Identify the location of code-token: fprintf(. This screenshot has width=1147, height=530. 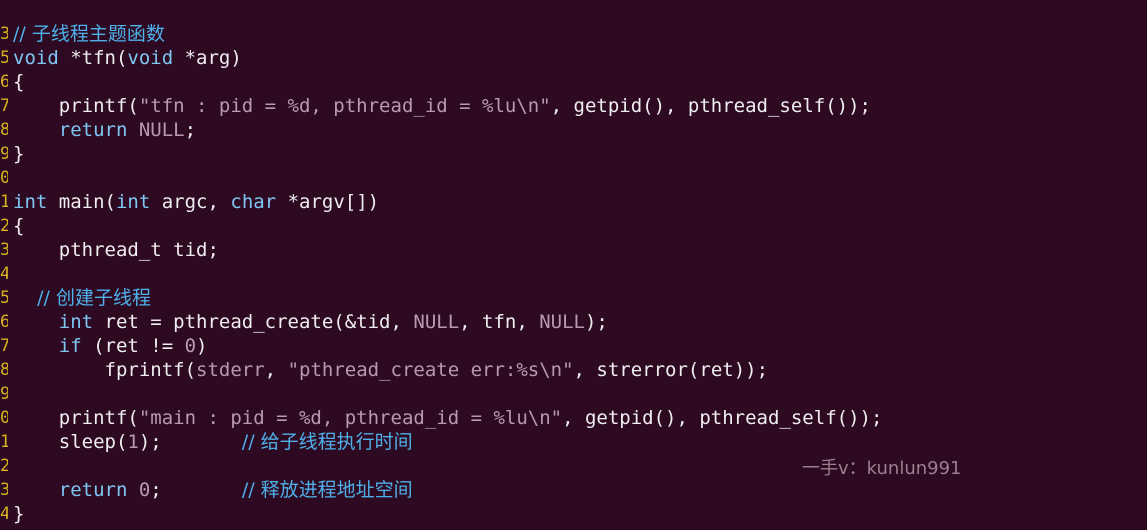
(105, 370).